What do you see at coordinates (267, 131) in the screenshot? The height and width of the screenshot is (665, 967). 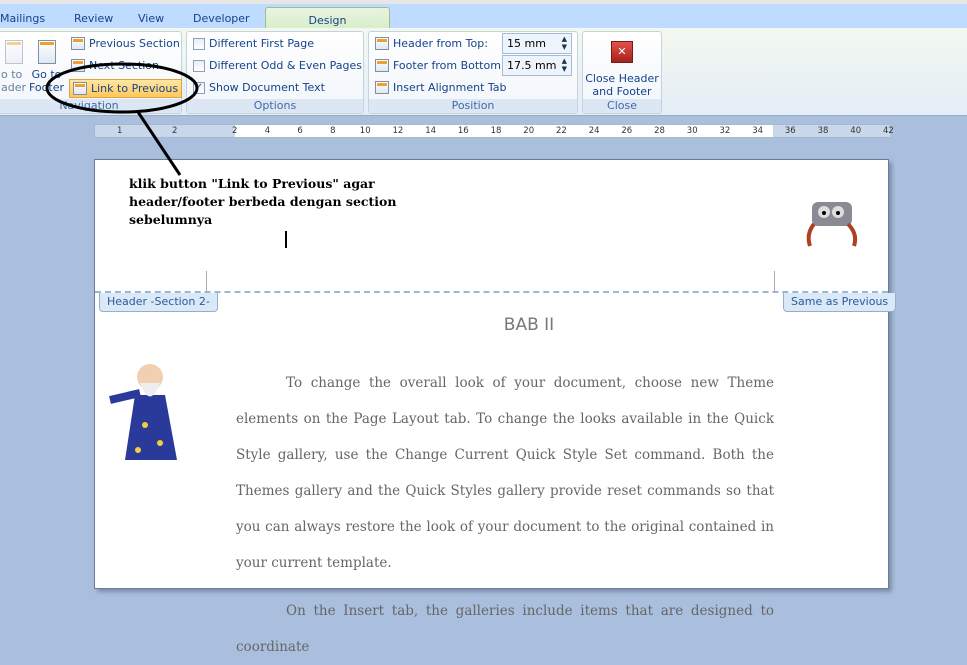 I see `ruler-number: 4` at bounding box center [267, 131].